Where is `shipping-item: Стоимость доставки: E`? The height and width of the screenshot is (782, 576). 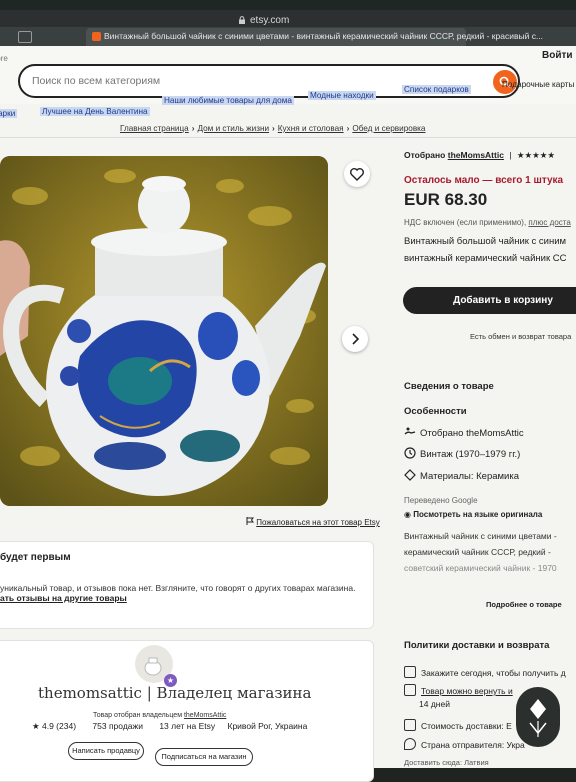 shipping-item: Стоимость доставки: E is located at coordinates (458, 725).